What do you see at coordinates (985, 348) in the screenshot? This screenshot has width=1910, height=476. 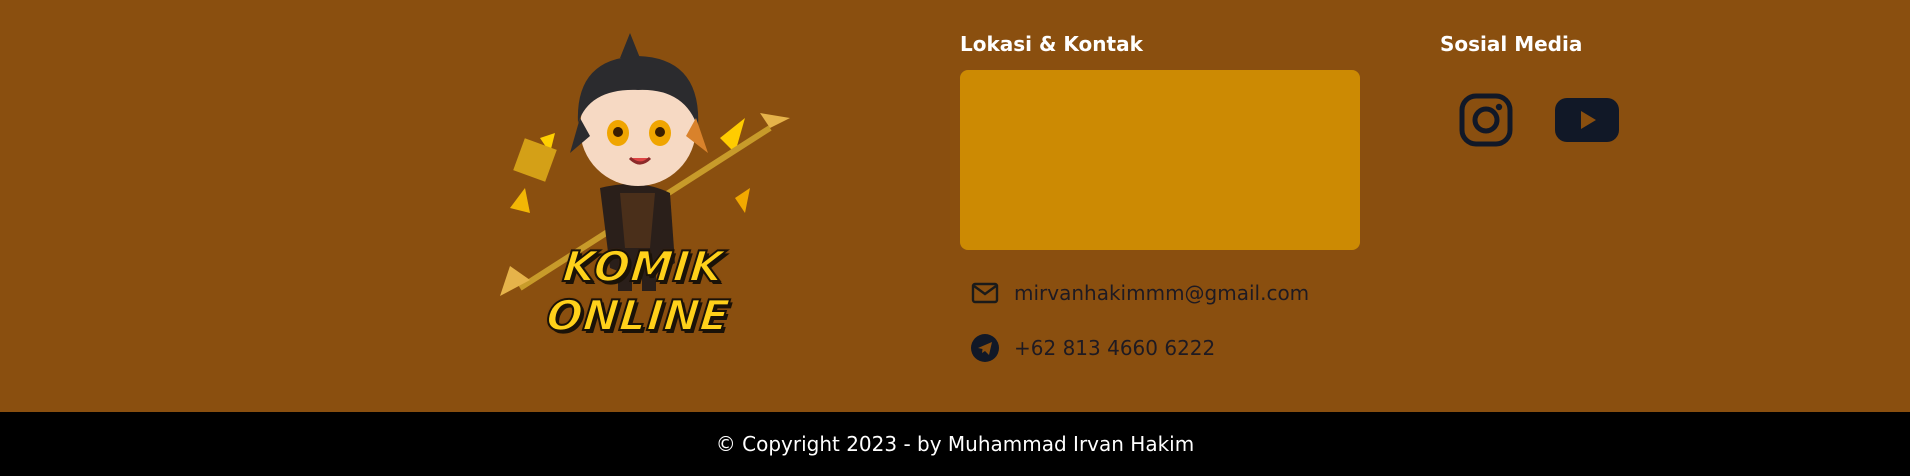 I see `telegram-icon` at bounding box center [985, 348].